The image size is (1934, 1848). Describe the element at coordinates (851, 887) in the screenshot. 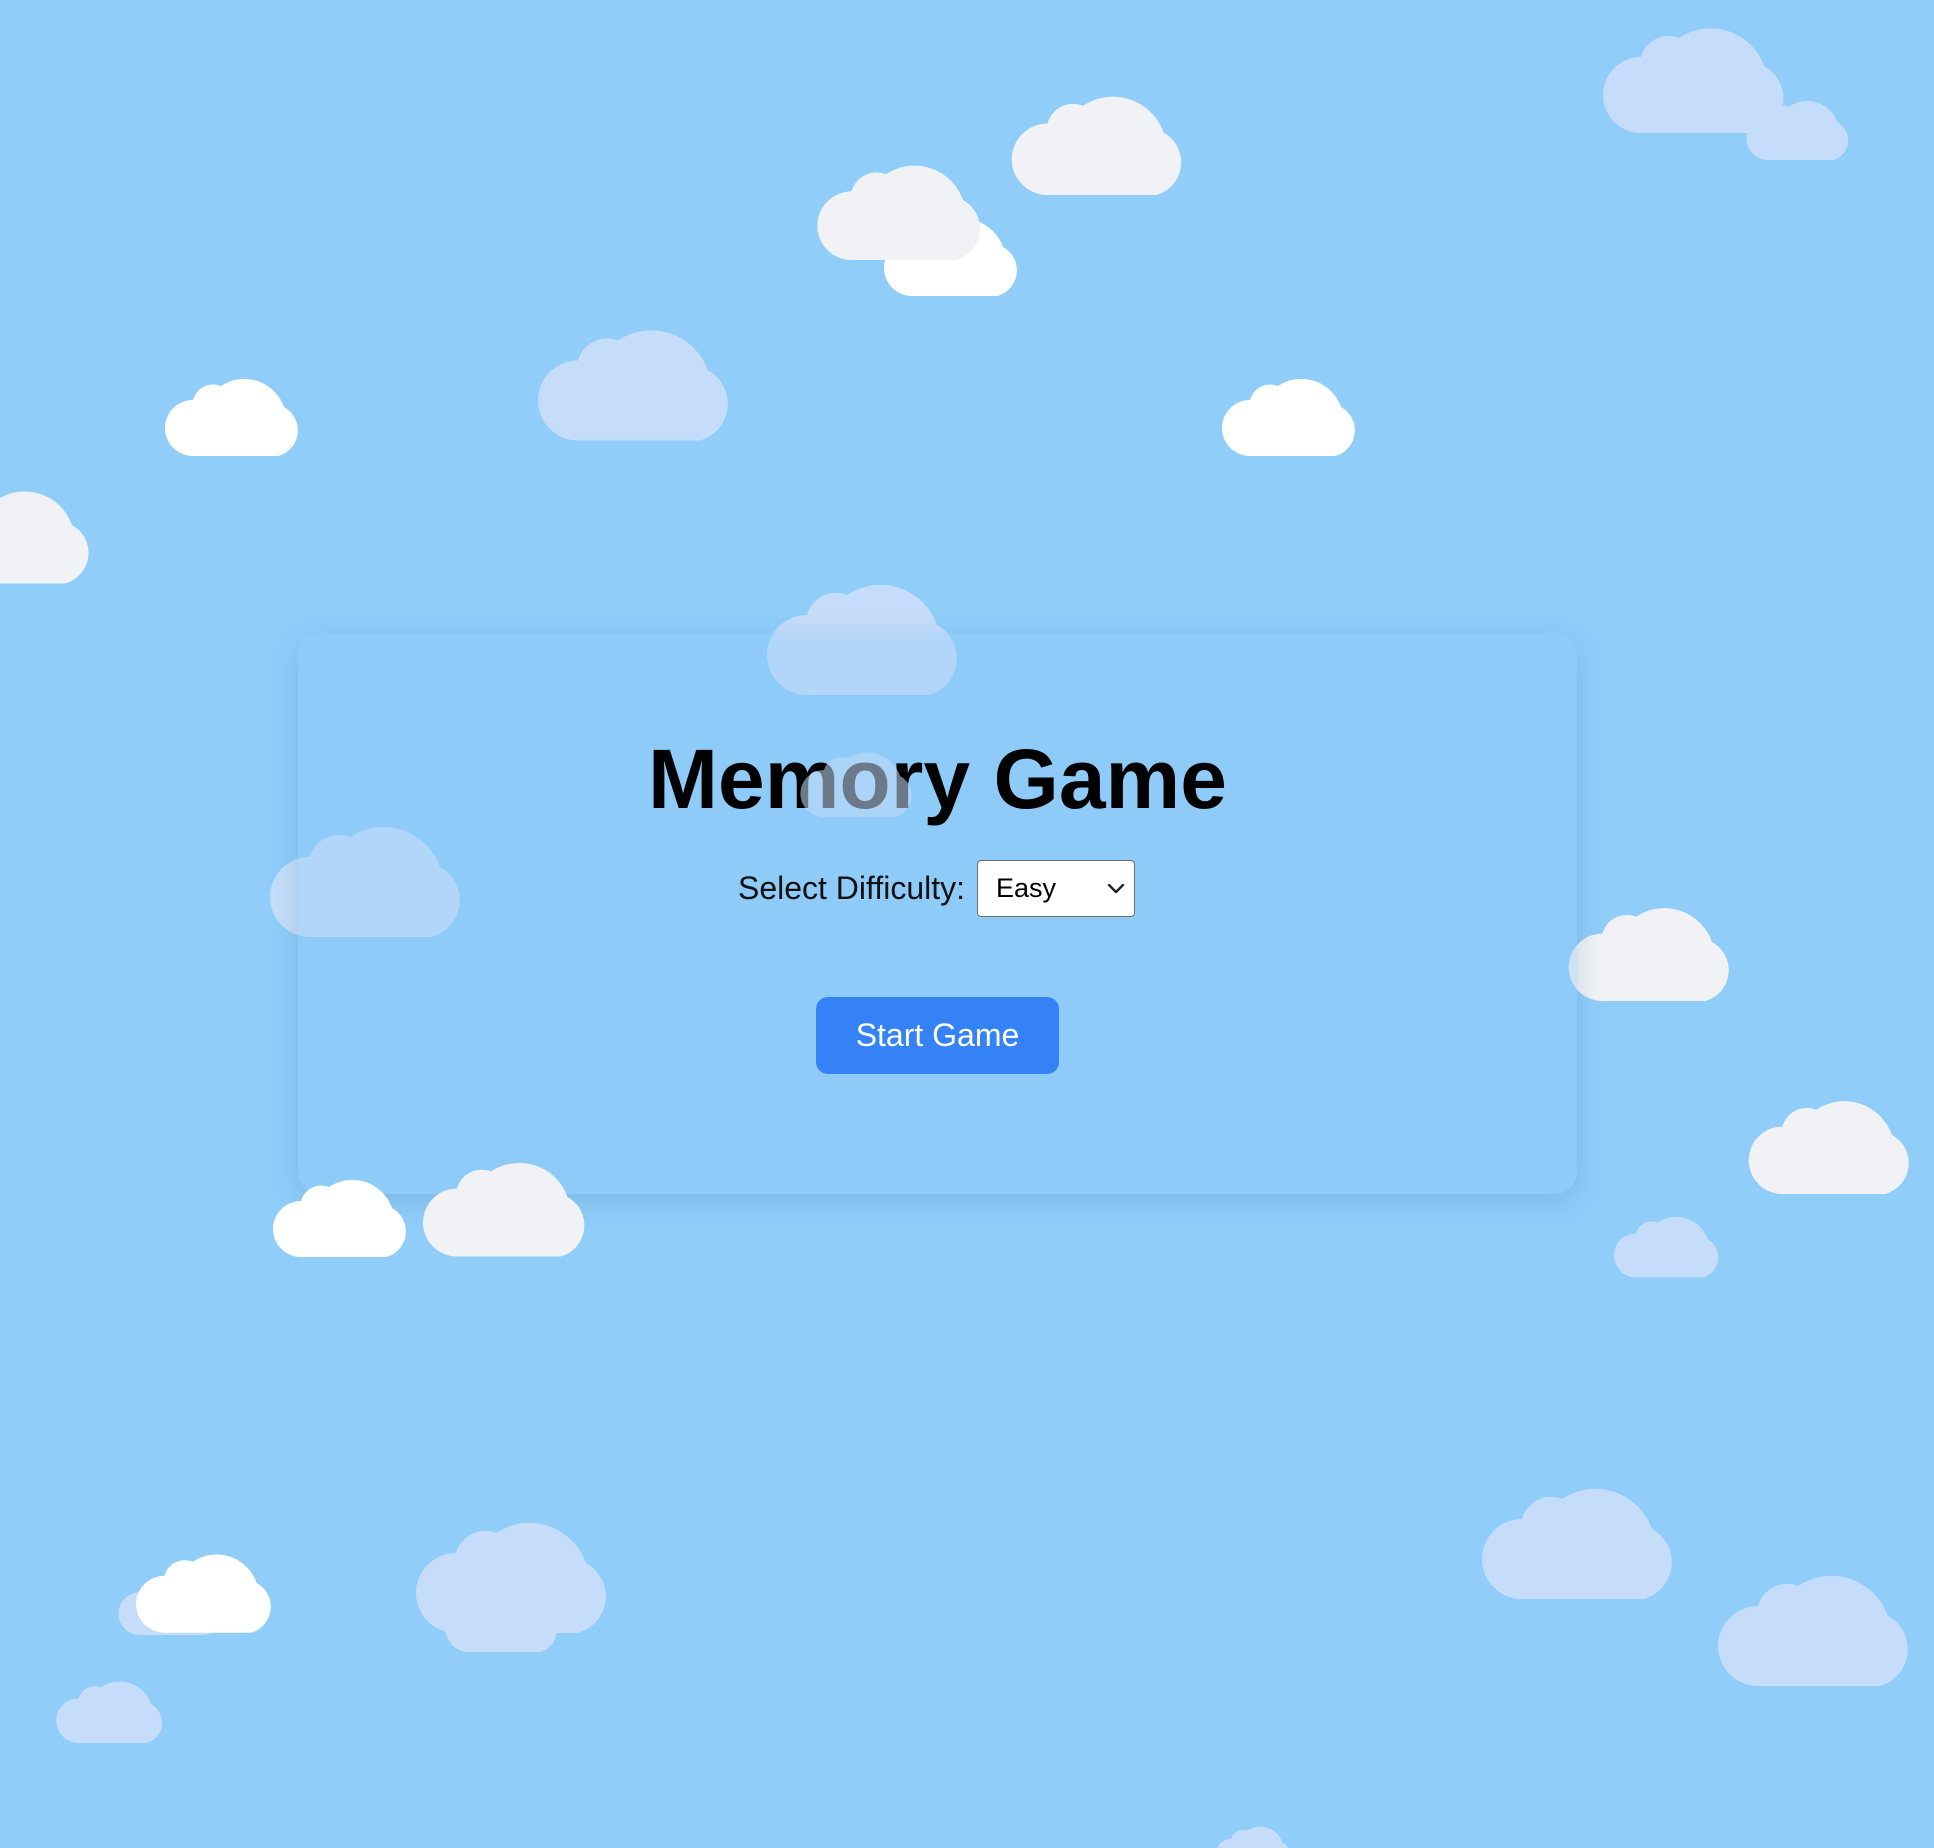

I see `difficulty-label: Select Difficulty:` at that location.